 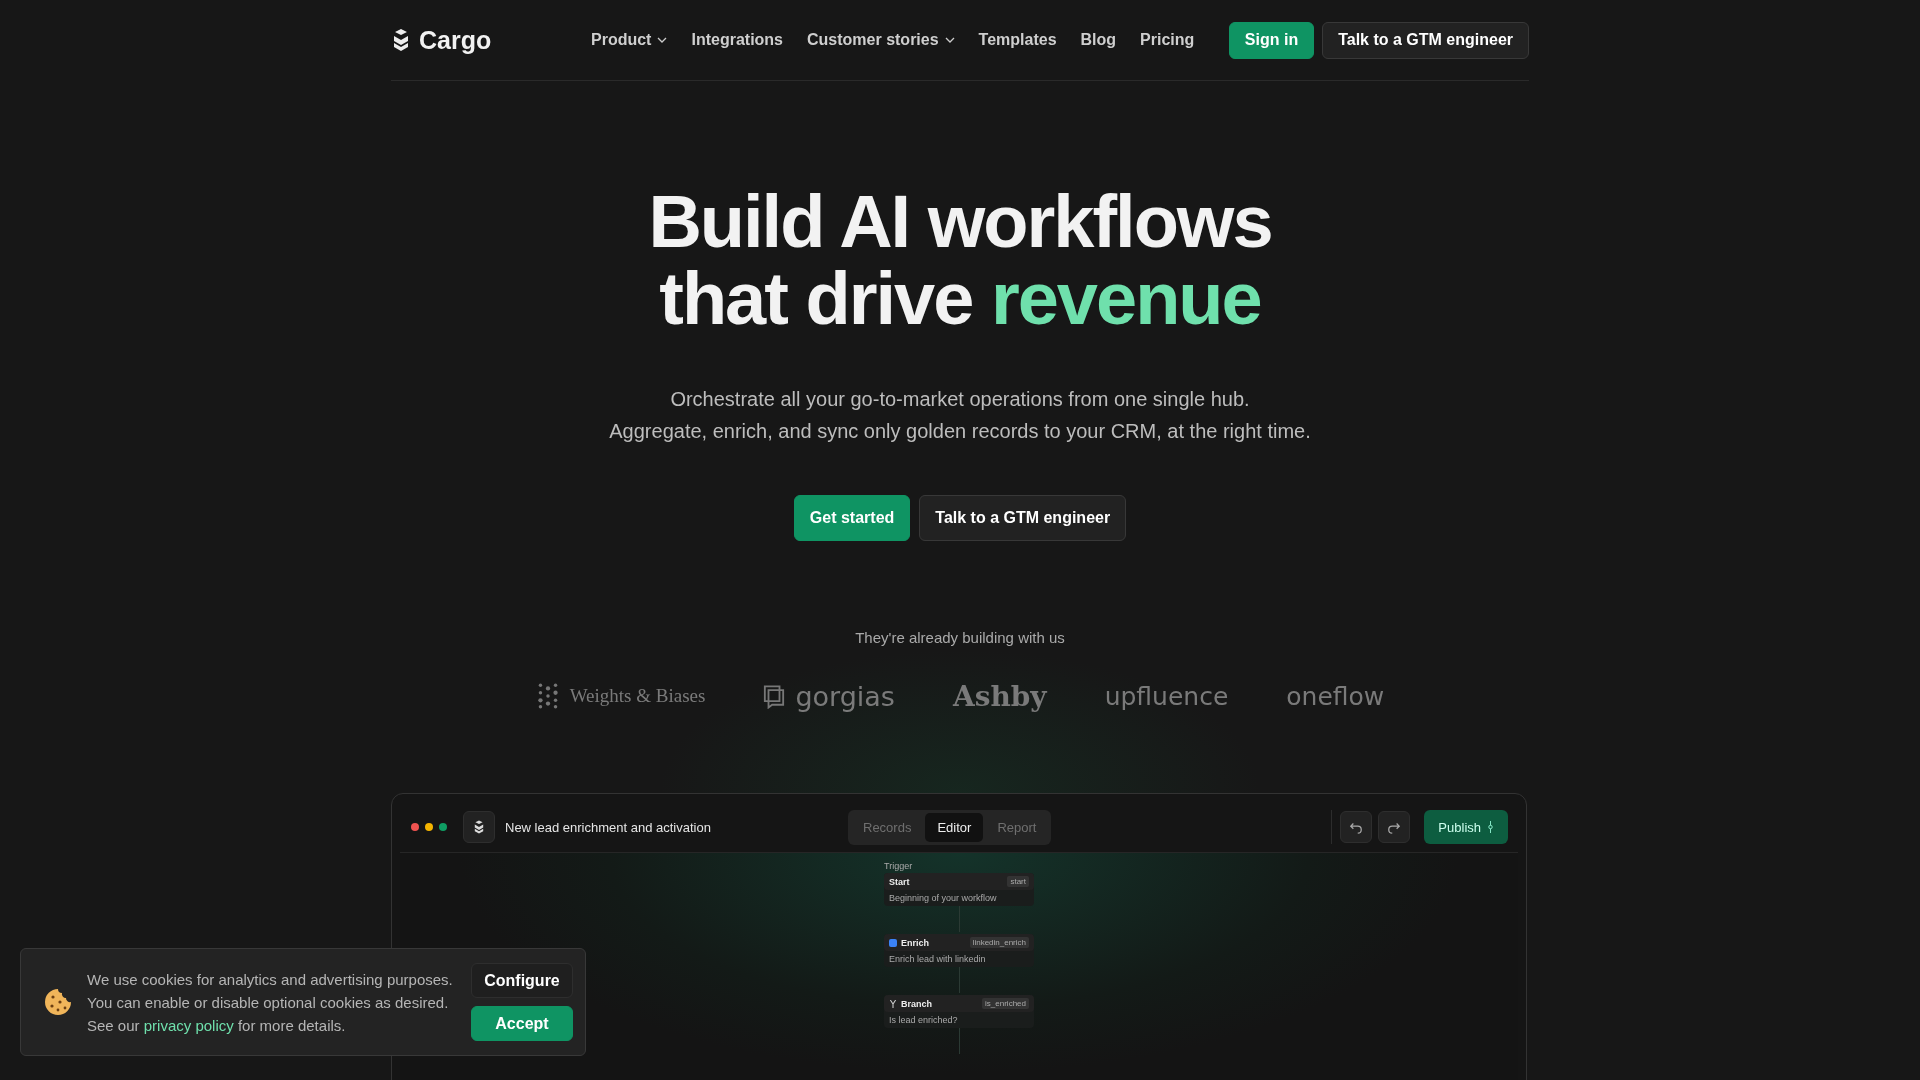 I want to click on cookie-text: See our privacy policy for more details., so click(x=217, y=1025).